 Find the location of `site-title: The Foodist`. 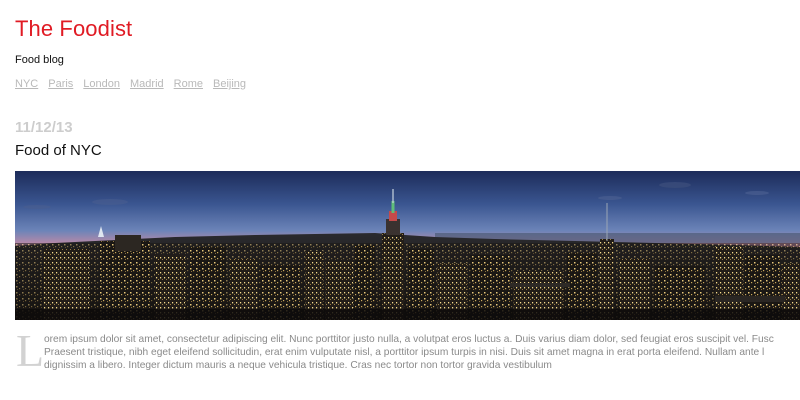

site-title: The Foodist is located at coordinates (73, 29).